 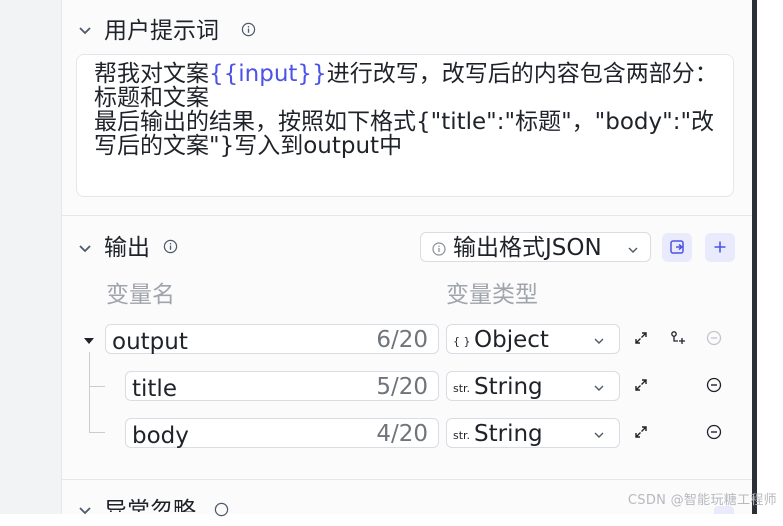 What do you see at coordinates (527, 248) in the screenshot?
I see `output-format-value: 输出格式JSON` at bounding box center [527, 248].